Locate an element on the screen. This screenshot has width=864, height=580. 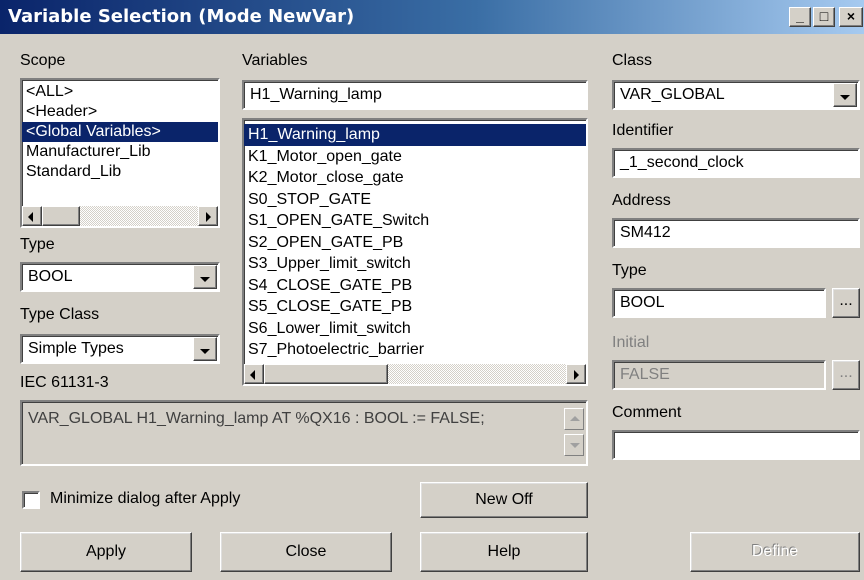
comment-label: Comment is located at coordinates (647, 412).